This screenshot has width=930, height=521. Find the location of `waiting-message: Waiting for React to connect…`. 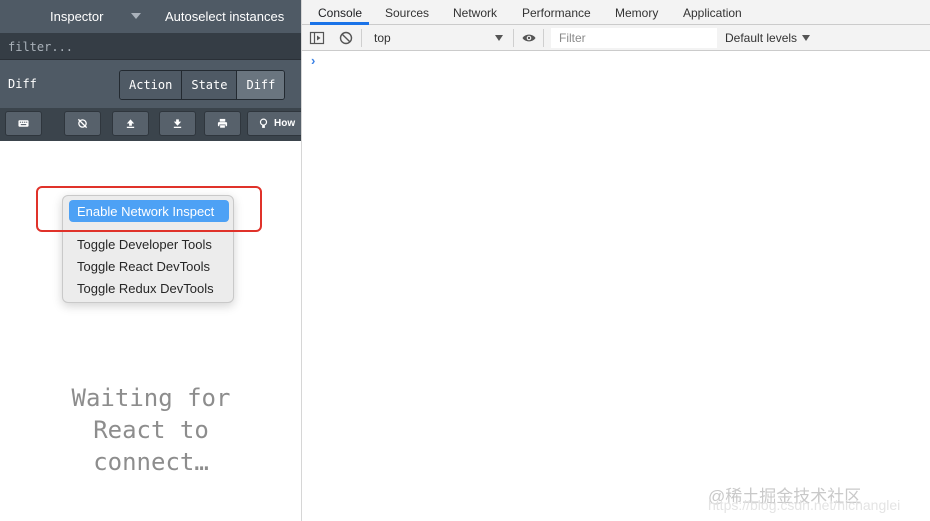

waiting-message: Waiting for React to connect… is located at coordinates (150, 430).